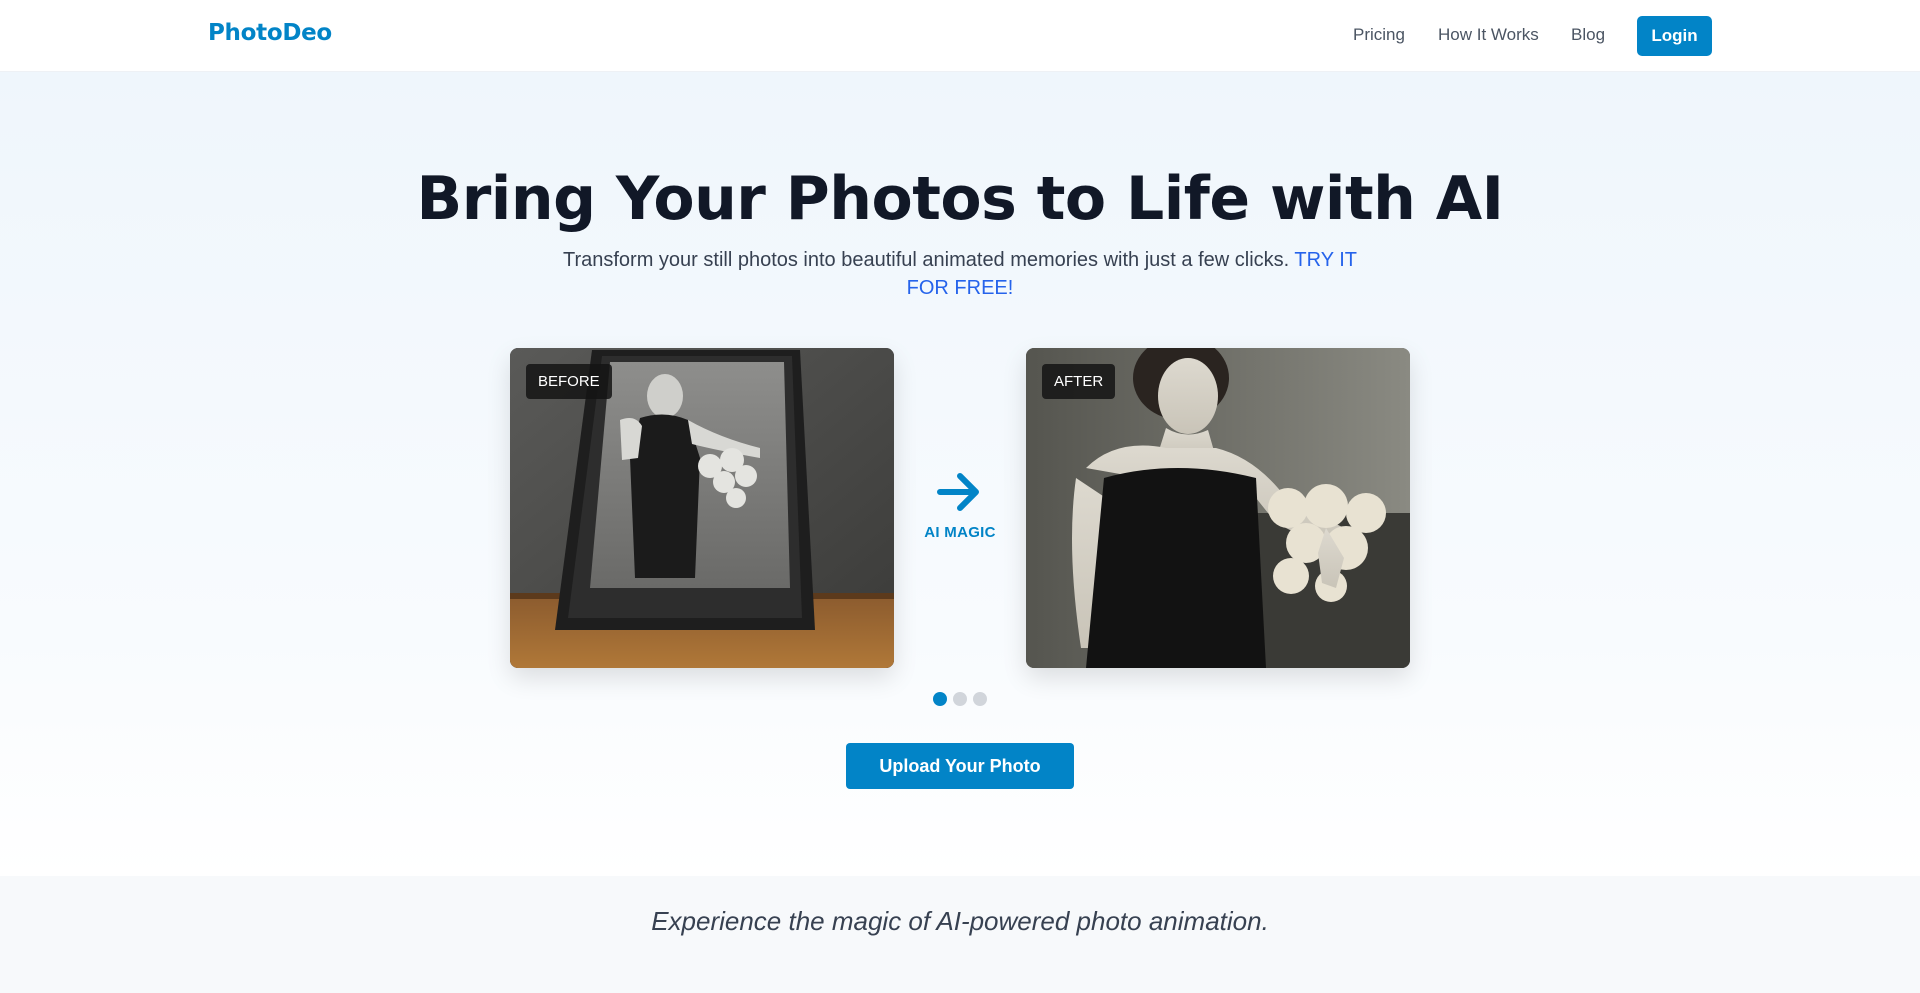 The height and width of the screenshot is (993, 1920). What do you see at coordinates (1079, 381) in the screenshot?
I see `after-badge: AFTER` at bounding box center [1079, 381].